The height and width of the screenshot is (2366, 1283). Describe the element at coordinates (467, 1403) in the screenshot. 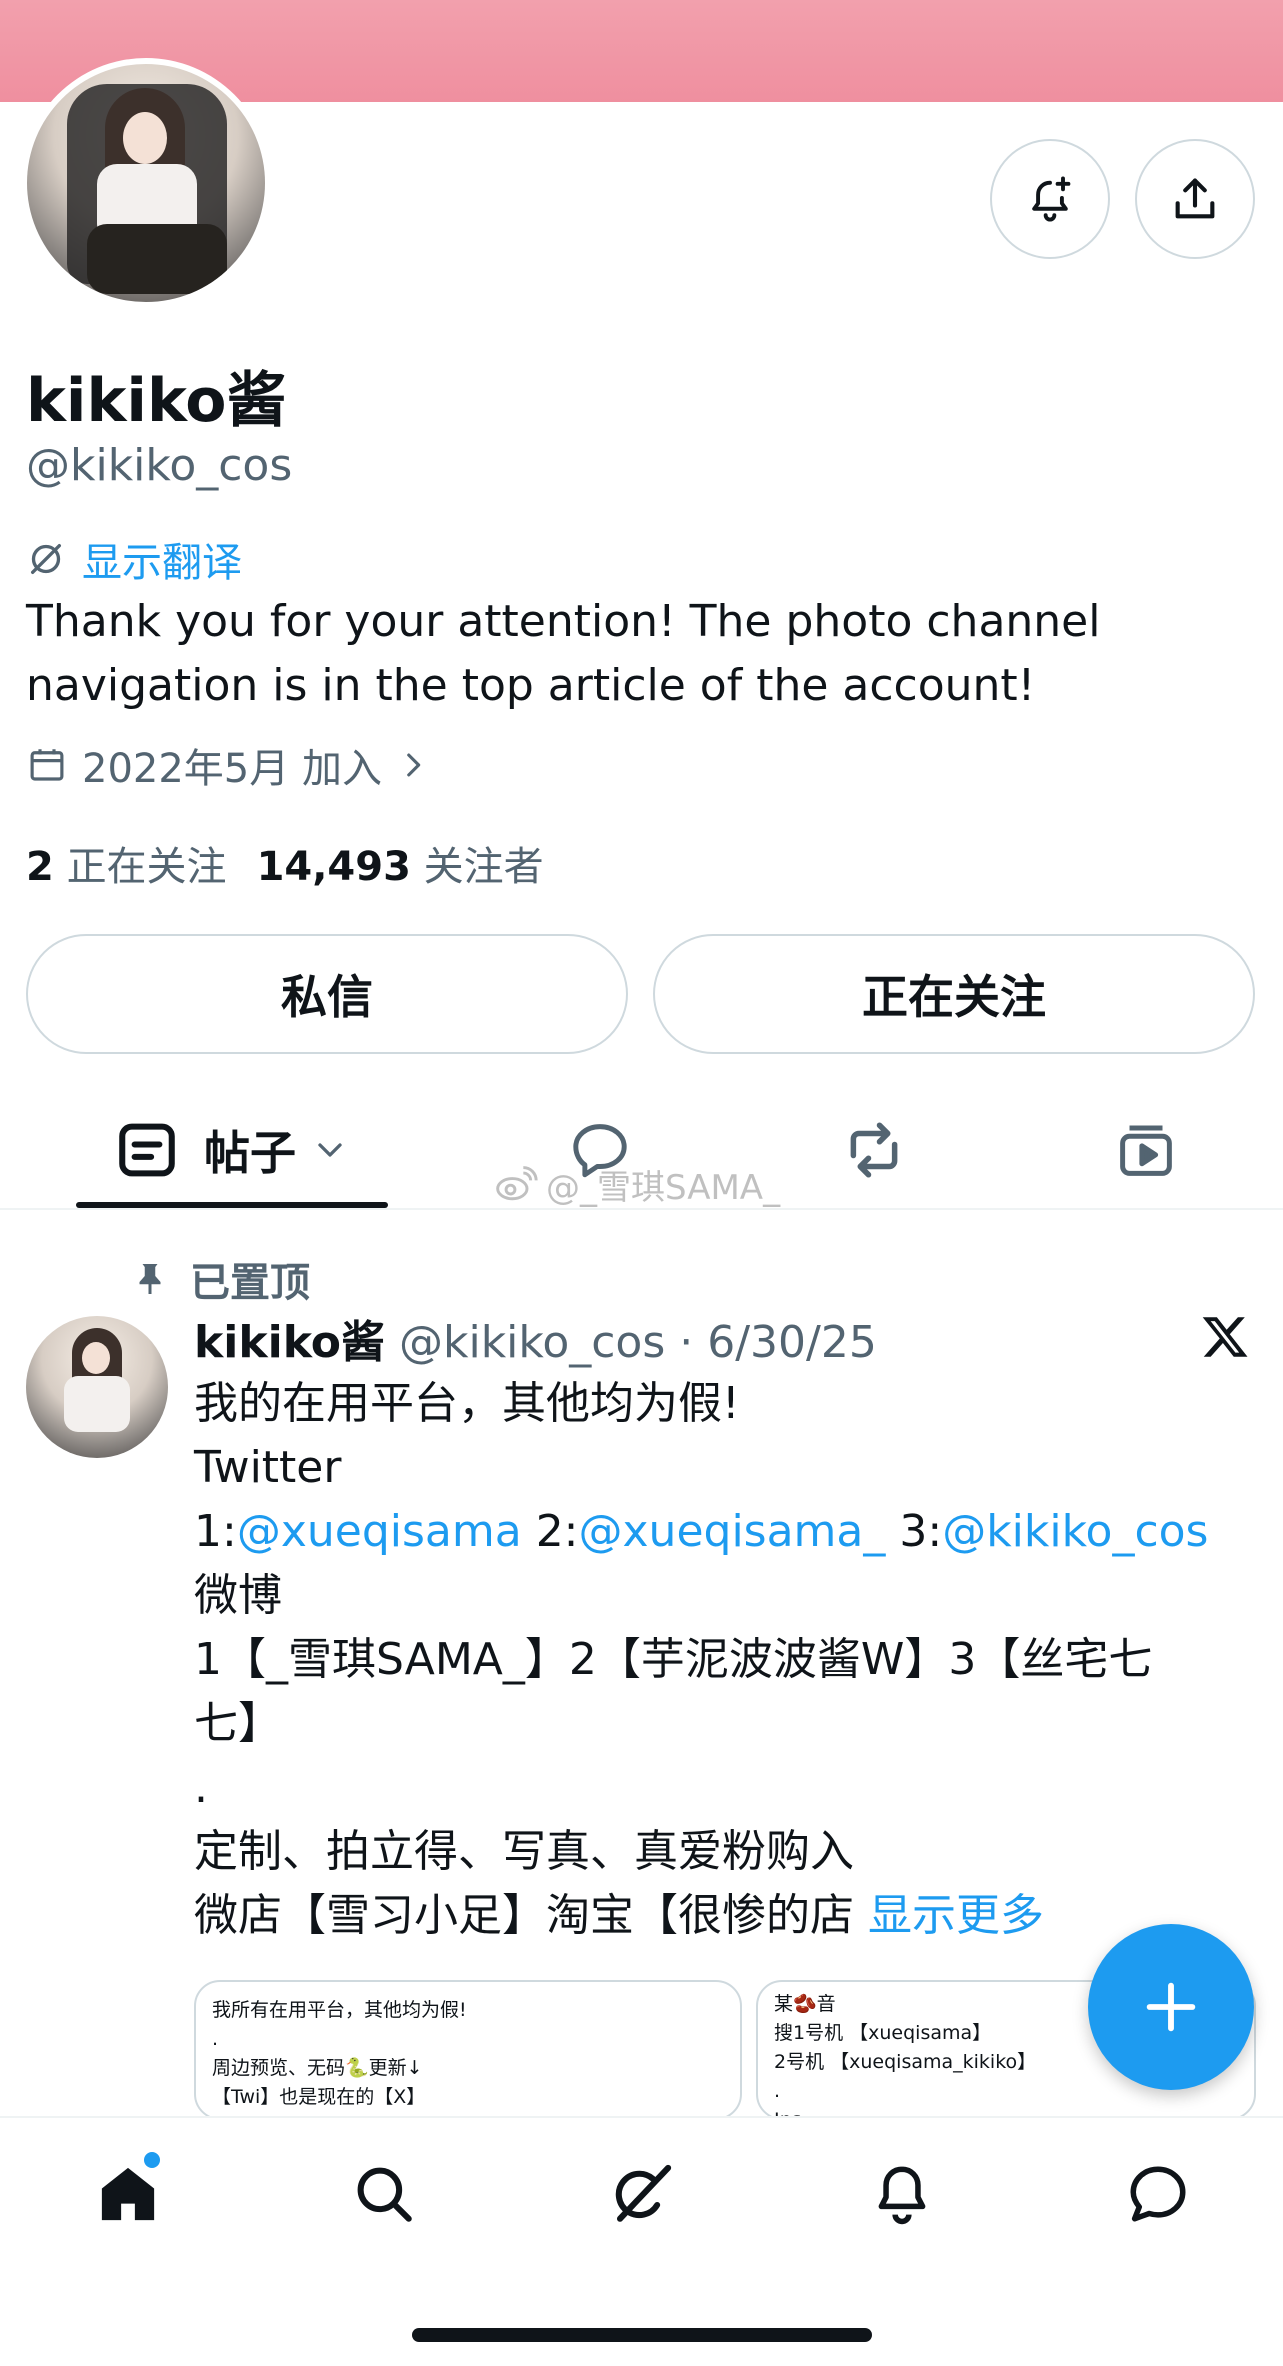

I see `post-line: 我的在用平台，其他均为假!` at that location.